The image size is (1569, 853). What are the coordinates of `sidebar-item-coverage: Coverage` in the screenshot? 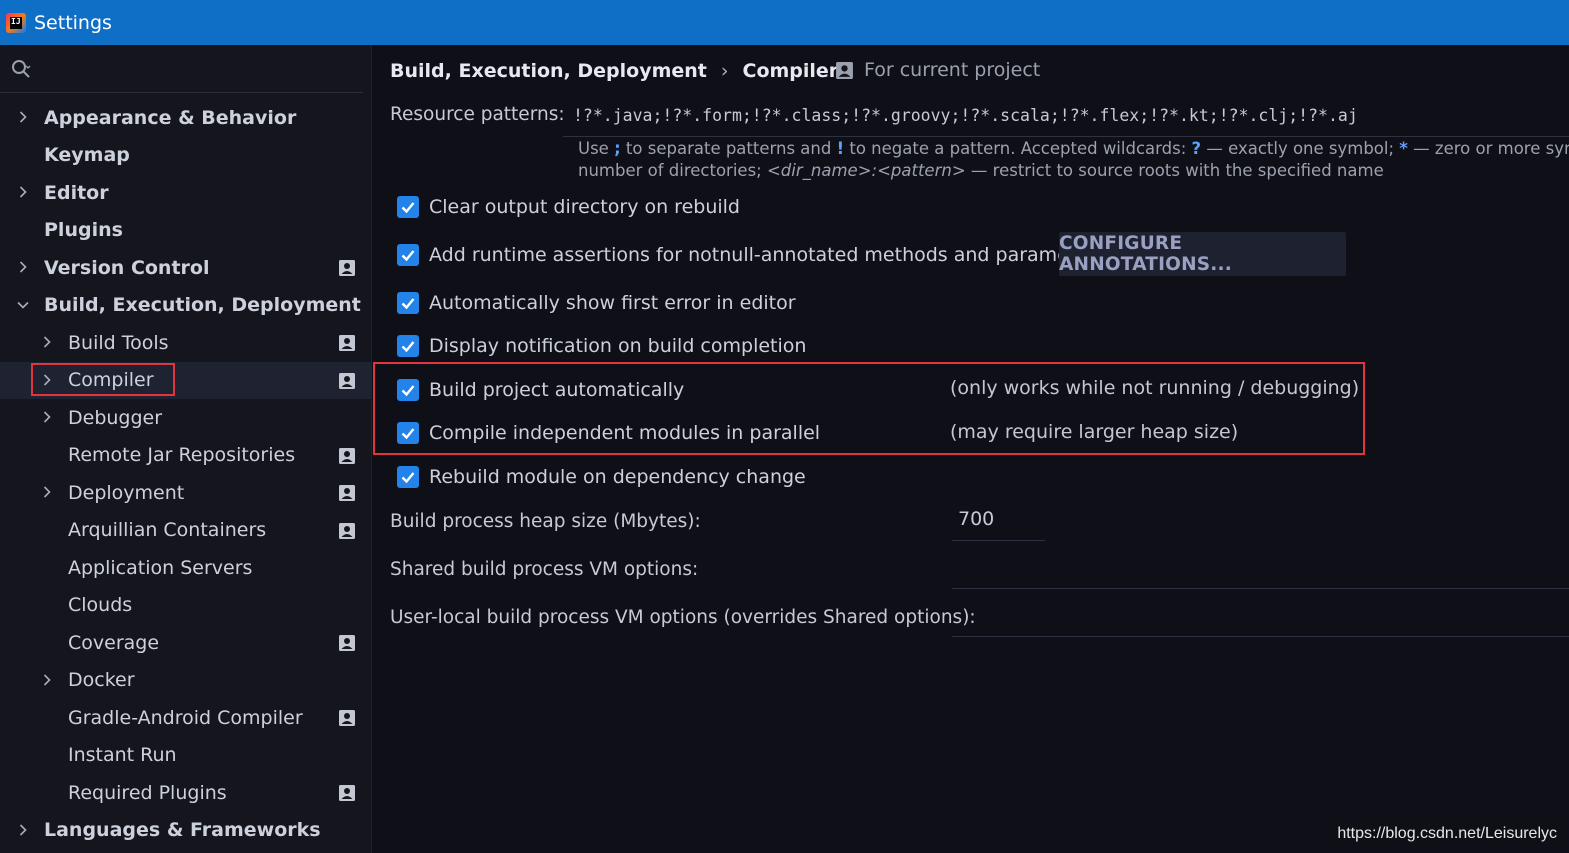 It's located at (186, 643).